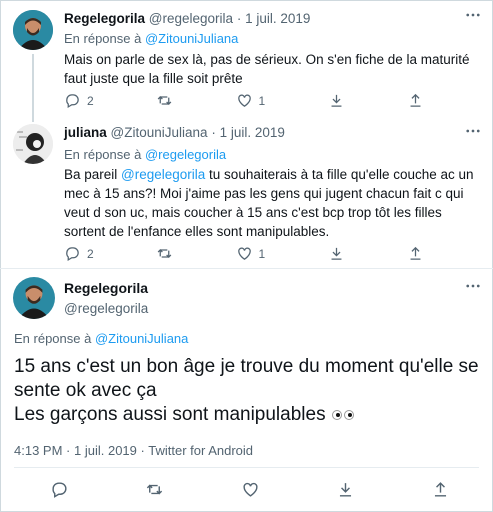 This screenshot has width=493, height=512. What do you see at coordinates (343, 415) in the screenshot?
I see `eyes-emoji-icon` at bounding box center [343, 415].